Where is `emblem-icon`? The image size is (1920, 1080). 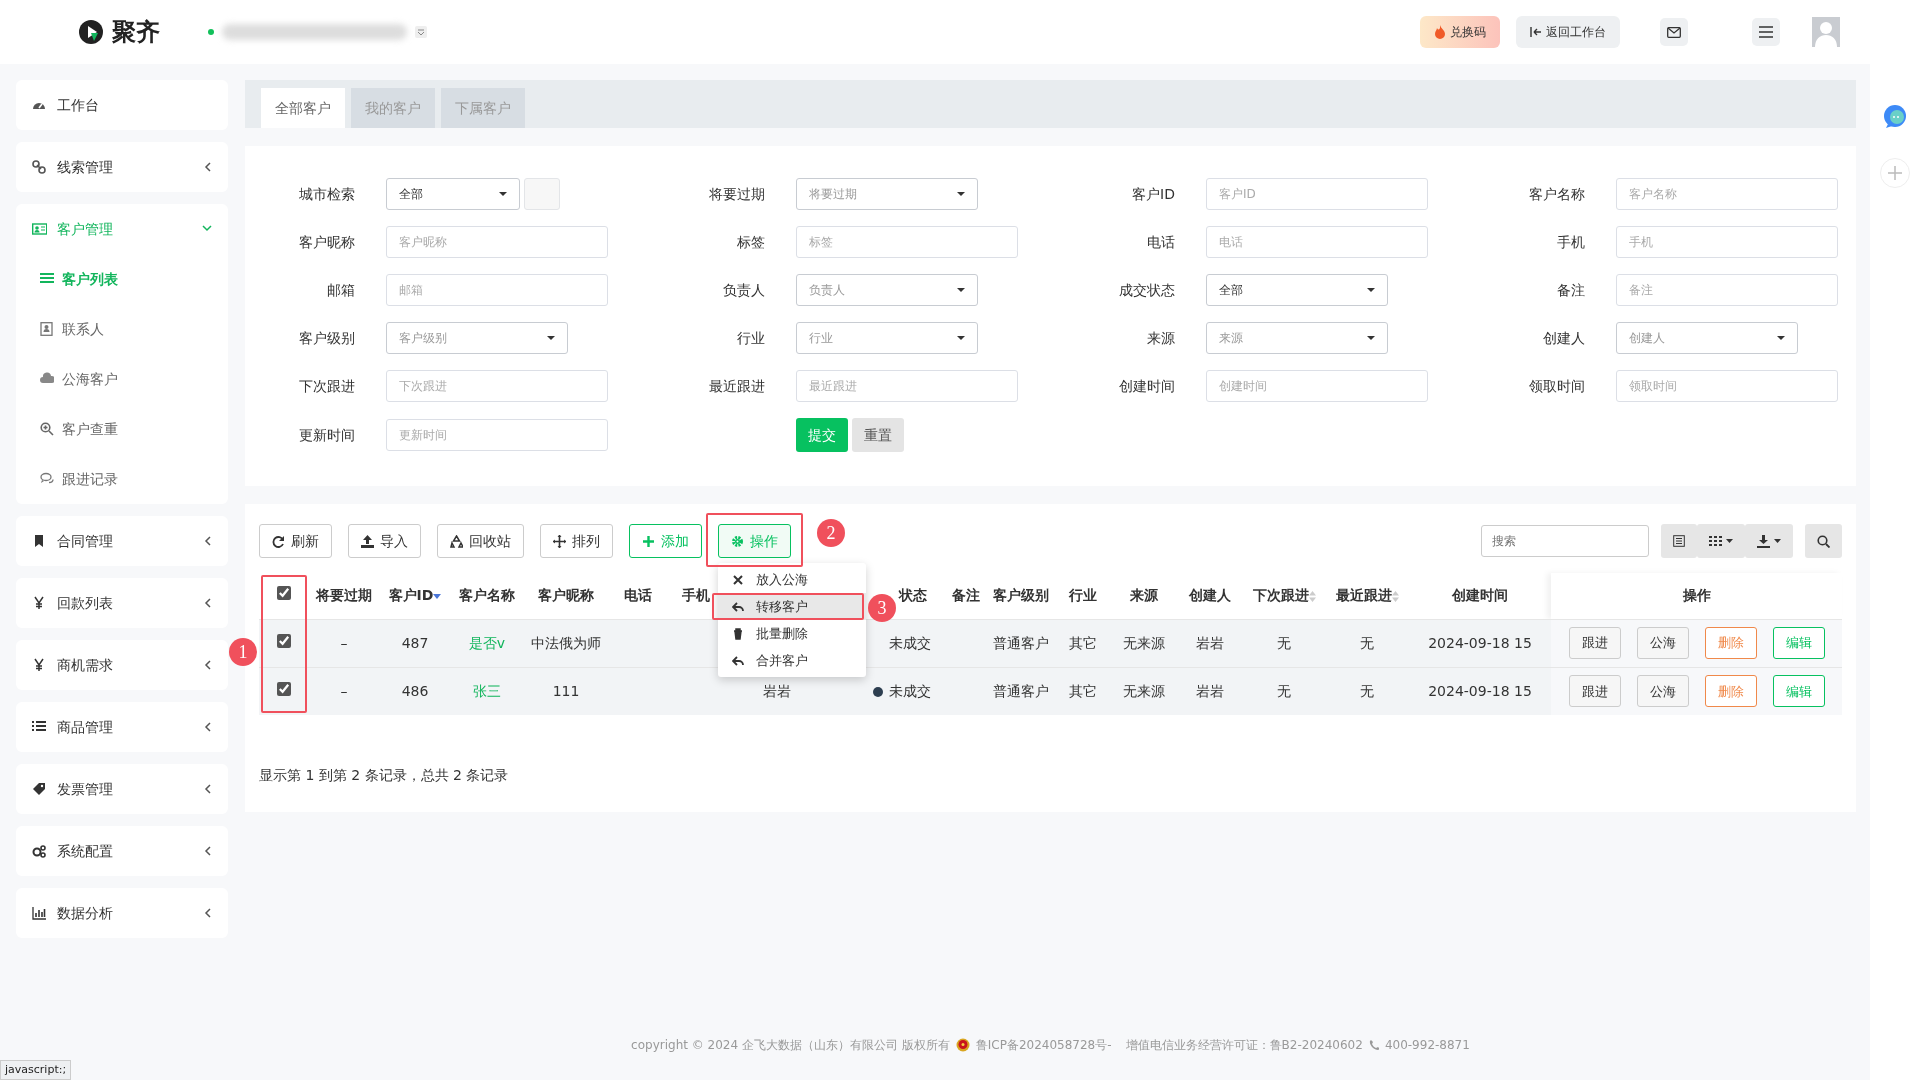 emblem-icon is located at coordinates (962, 1045).